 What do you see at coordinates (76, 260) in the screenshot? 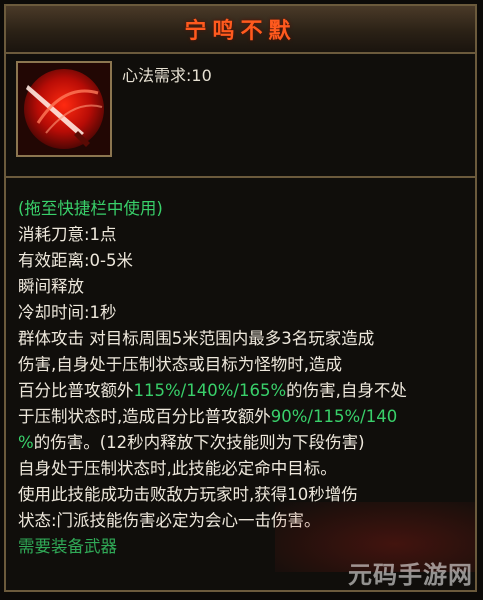
I see `stat-line: 有效距离:0-5米` at bounding box center [76, 260].